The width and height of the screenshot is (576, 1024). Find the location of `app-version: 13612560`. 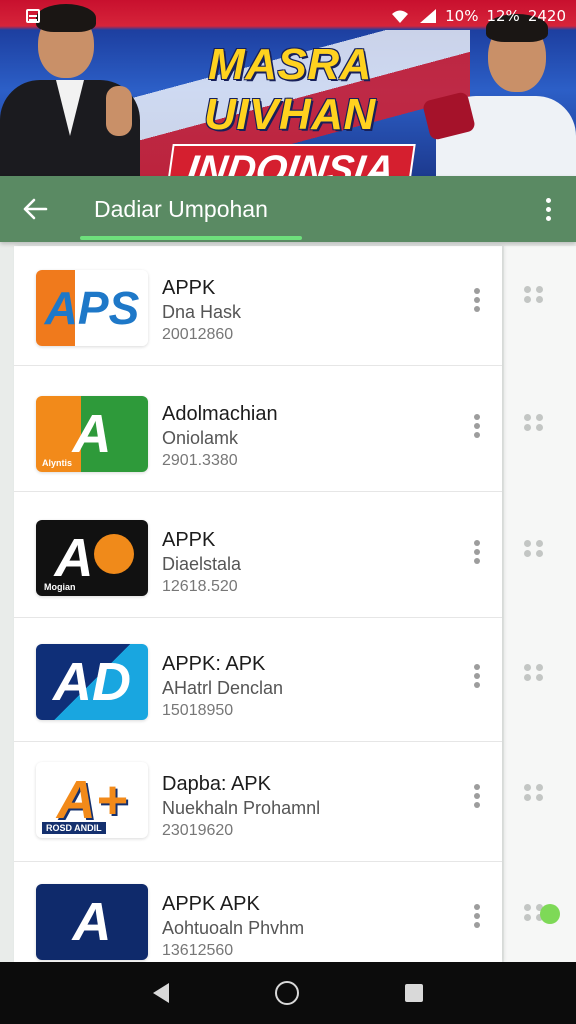

app-version: 13612560 is located at coordinates (198, 950).